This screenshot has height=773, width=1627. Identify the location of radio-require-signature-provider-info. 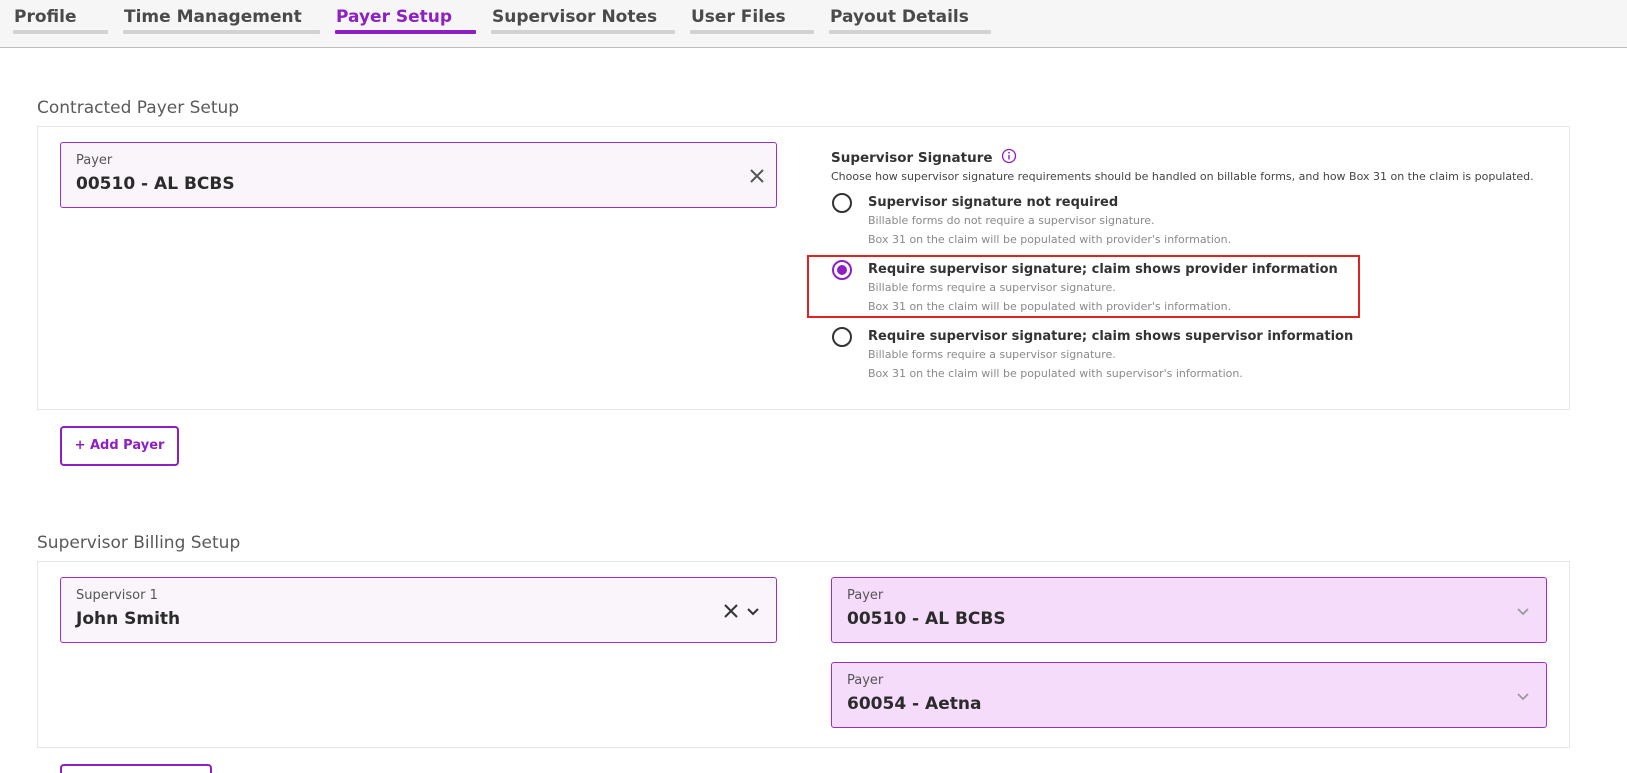
(842, 270).